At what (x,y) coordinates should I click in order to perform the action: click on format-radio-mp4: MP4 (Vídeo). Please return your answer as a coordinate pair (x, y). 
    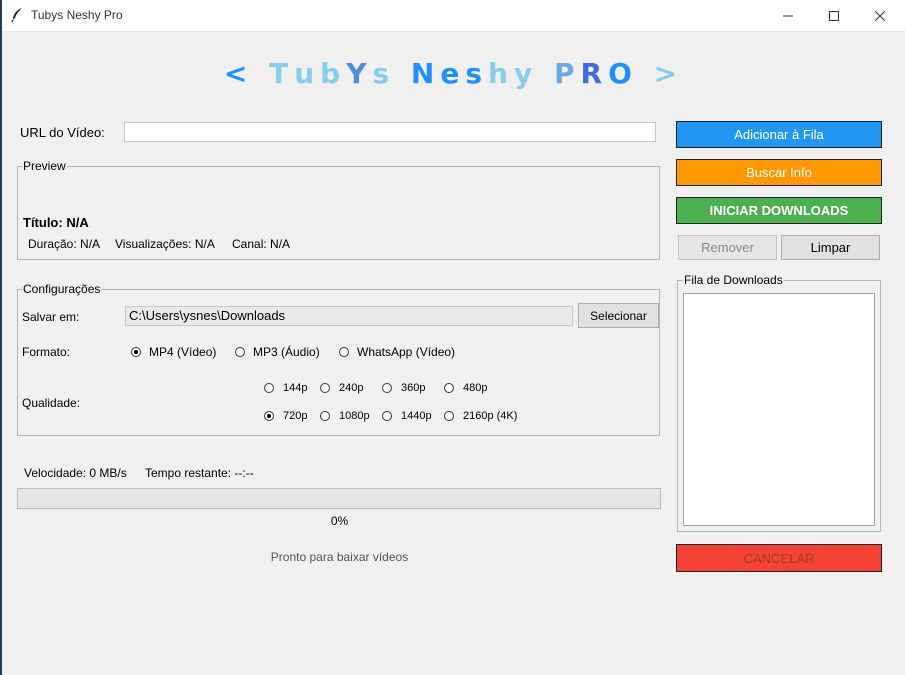
    Looking at the image, I should click on (173, 352).